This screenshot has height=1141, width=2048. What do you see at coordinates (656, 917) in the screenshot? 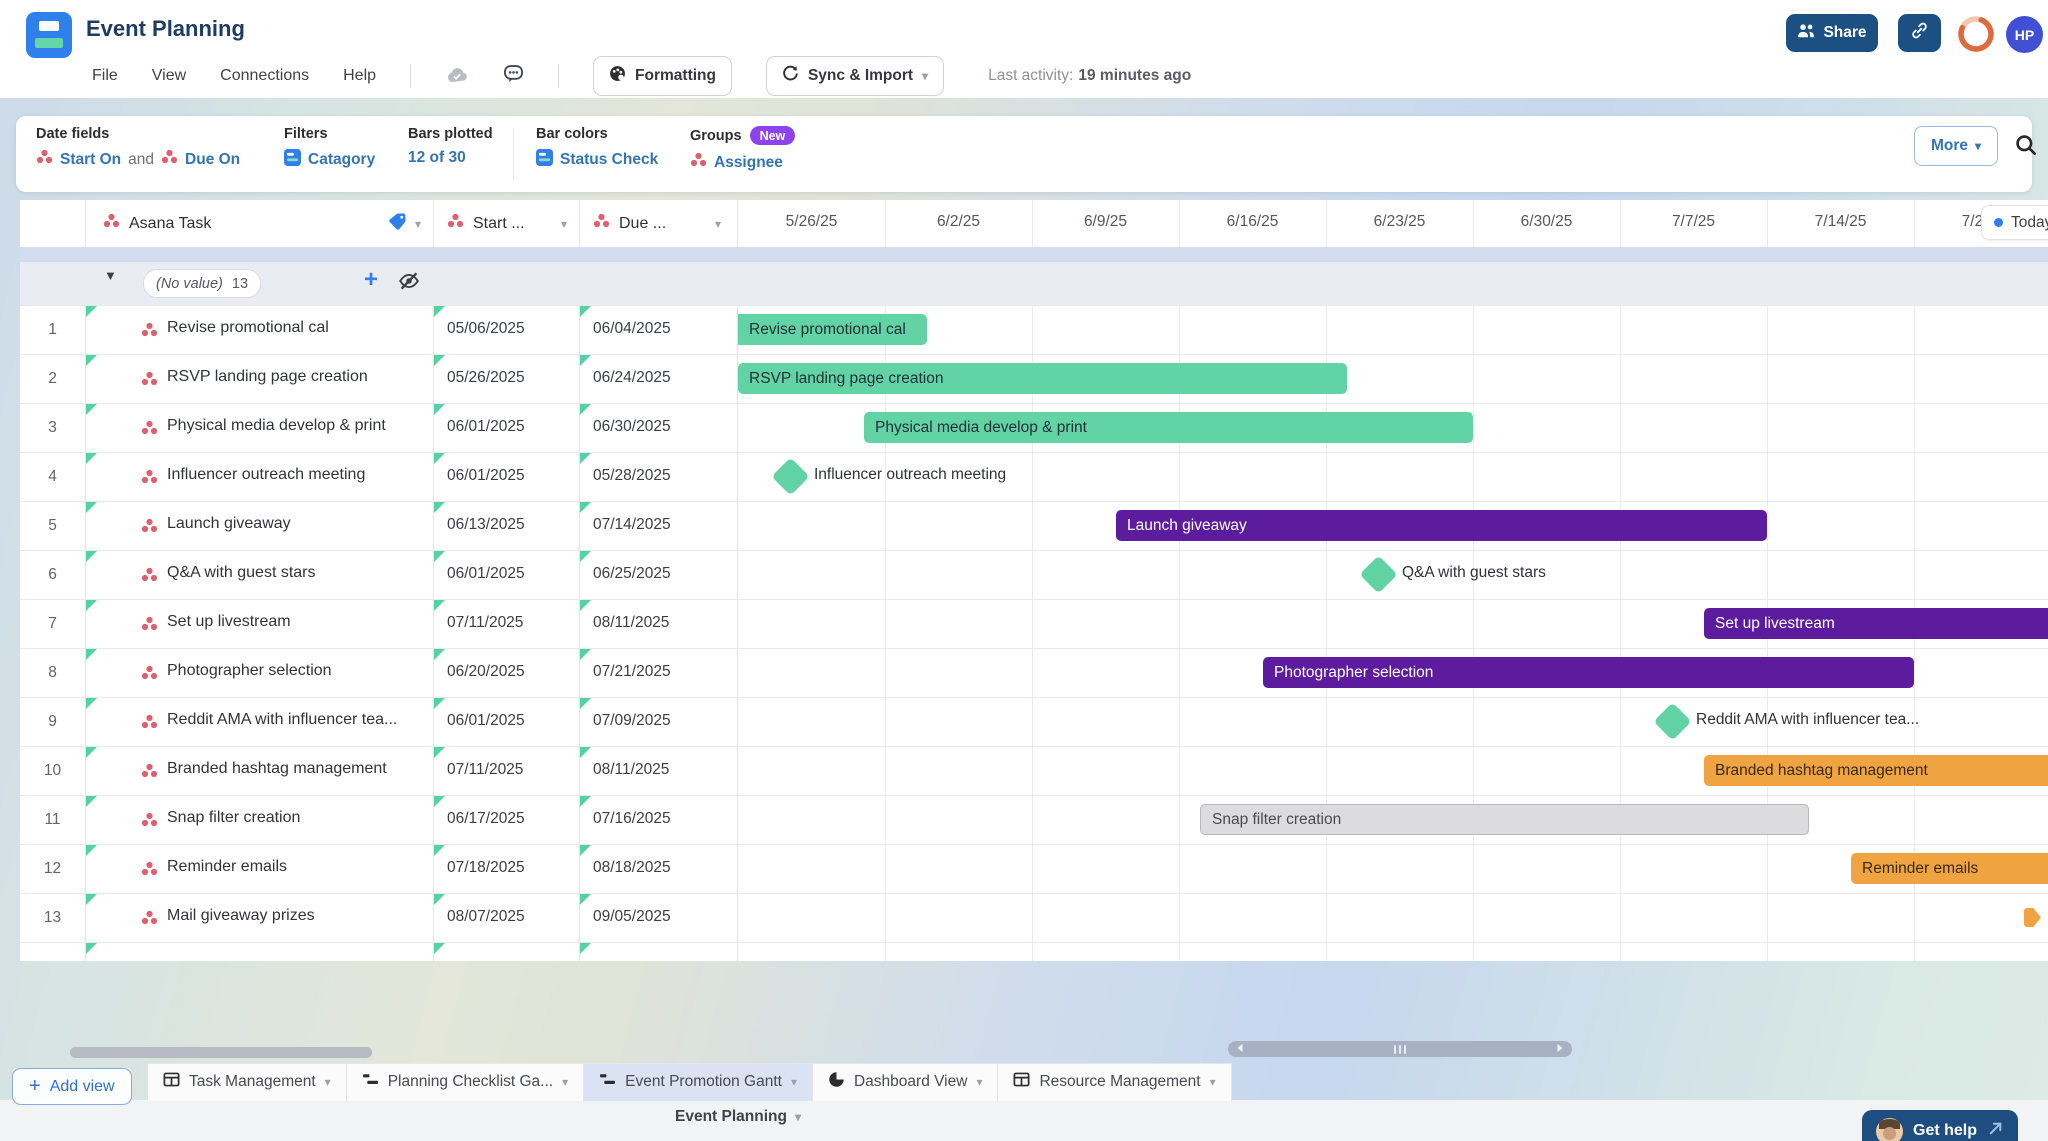
I see `due-date-cell: 09/05/2025` at bounding box center [656, 917].